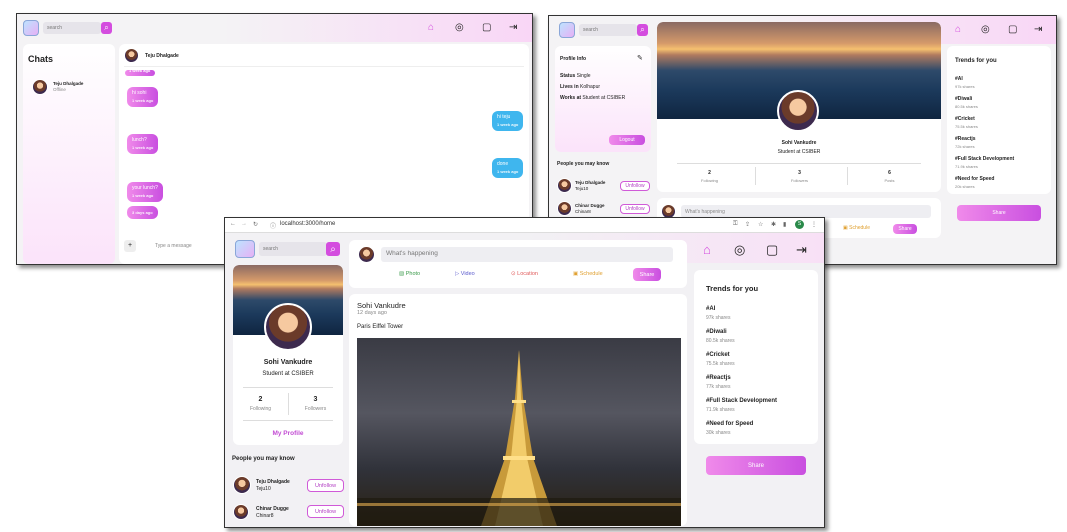 The image size is (1067, 532). I want to click on stat-value: 2, so click(709, 173).